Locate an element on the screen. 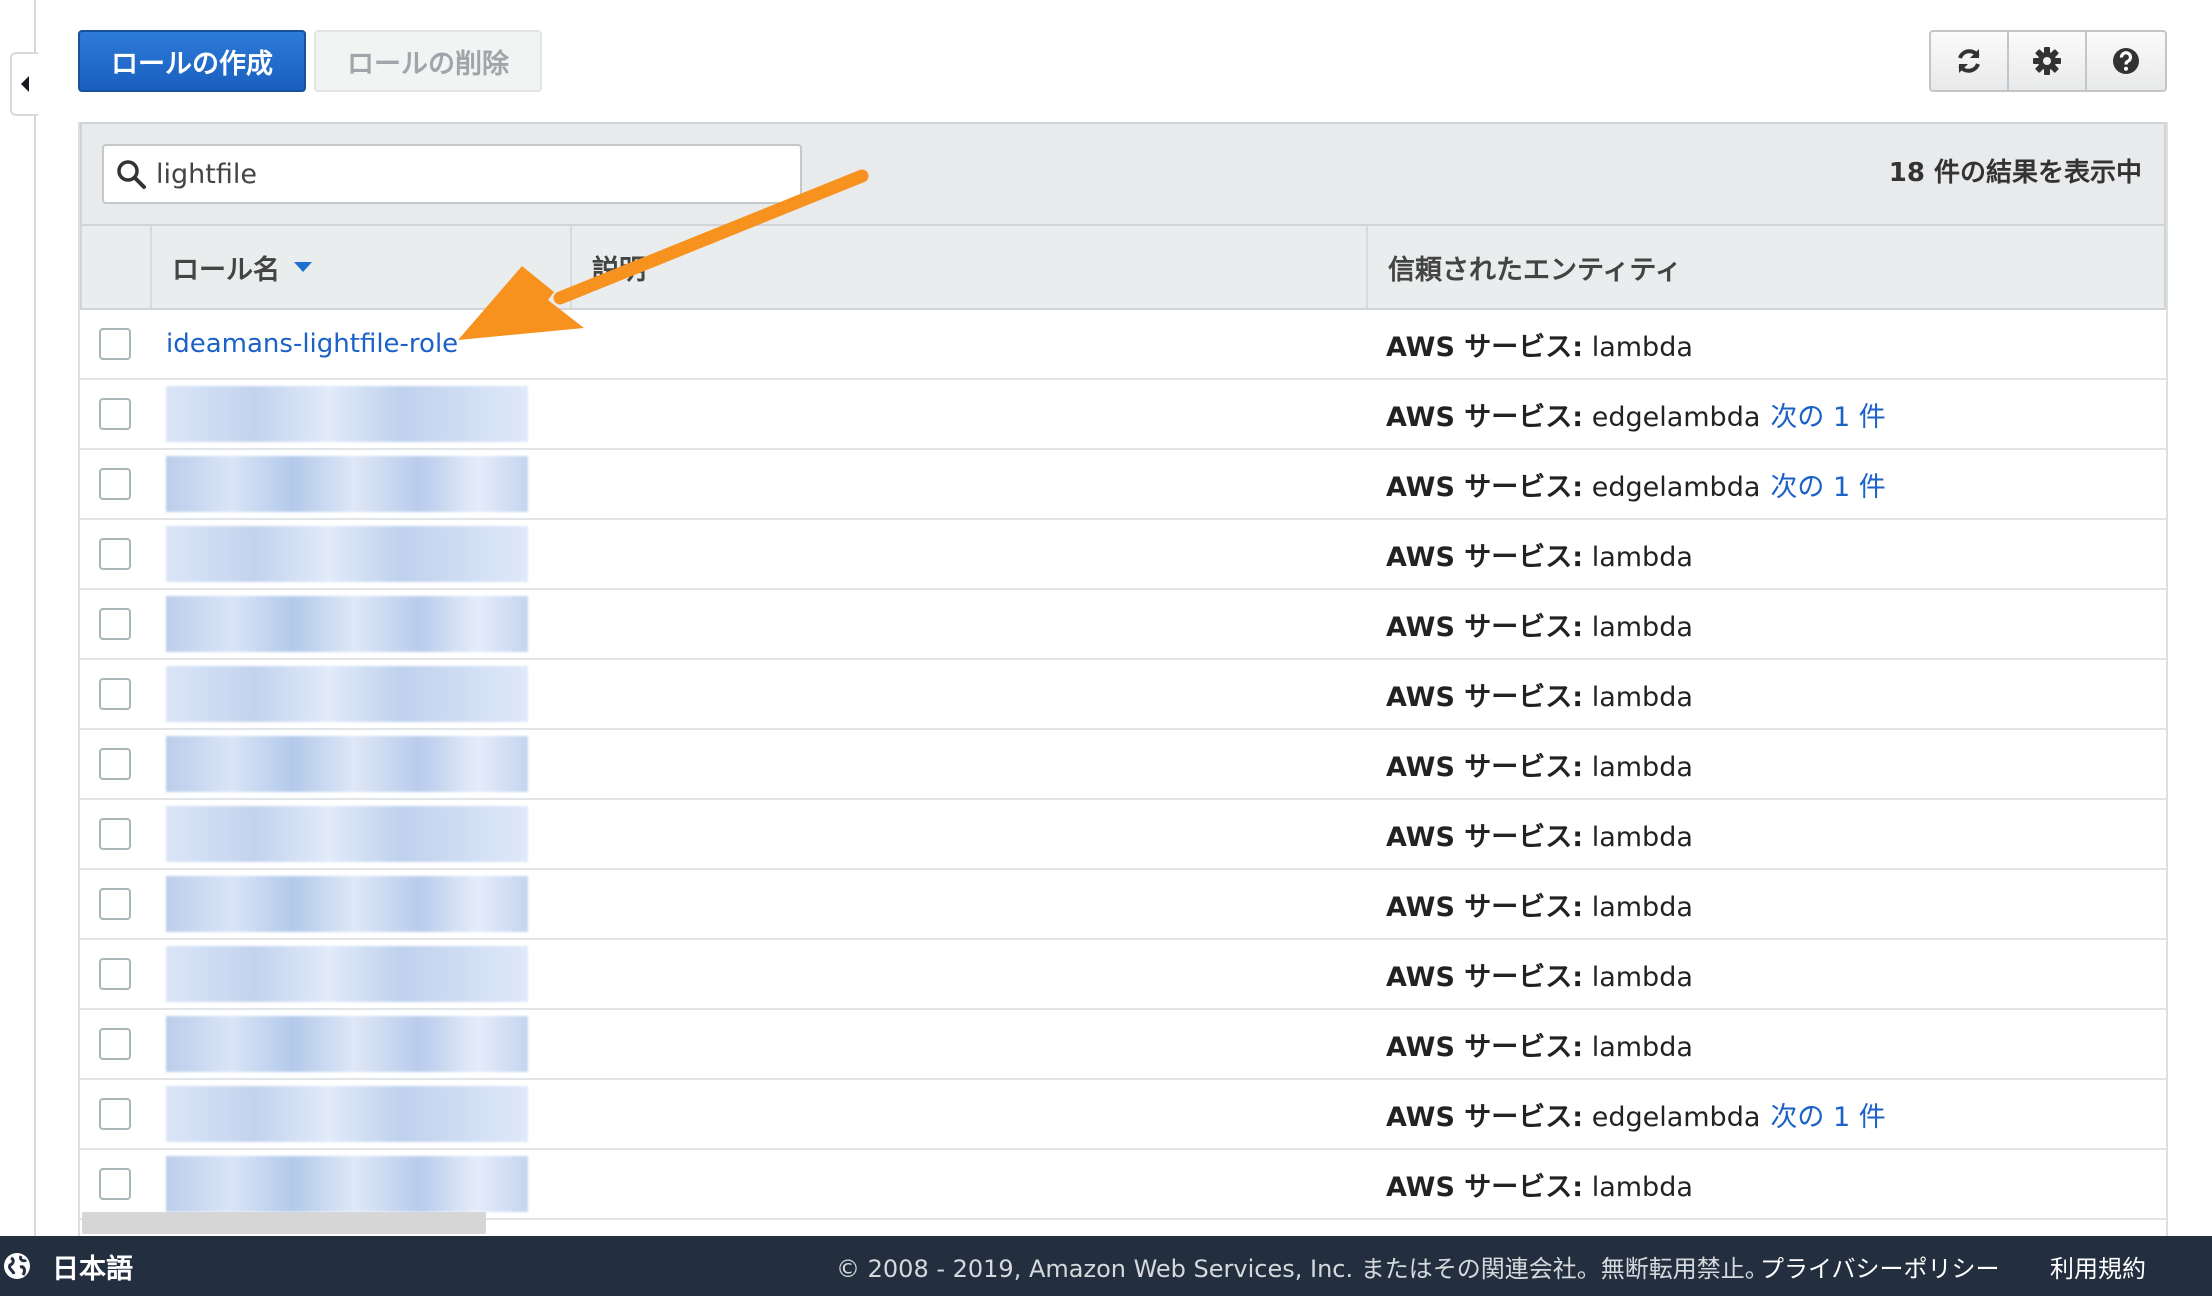 The width and height of the screenshot is (2212, 1296). table-header: ロール名 説明 信頼されたエンティティ is located at coordinates (1123, 267).